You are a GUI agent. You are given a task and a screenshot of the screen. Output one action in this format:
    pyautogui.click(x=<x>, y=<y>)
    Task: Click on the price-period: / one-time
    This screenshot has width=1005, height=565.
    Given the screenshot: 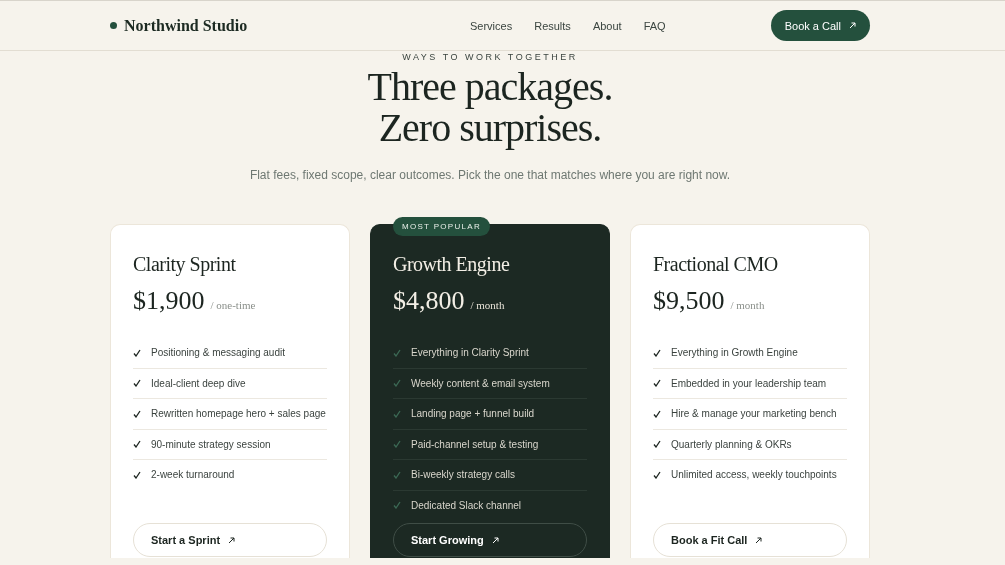 What is the action you would take?
    pyautogui.click(x=233, y=305)
    